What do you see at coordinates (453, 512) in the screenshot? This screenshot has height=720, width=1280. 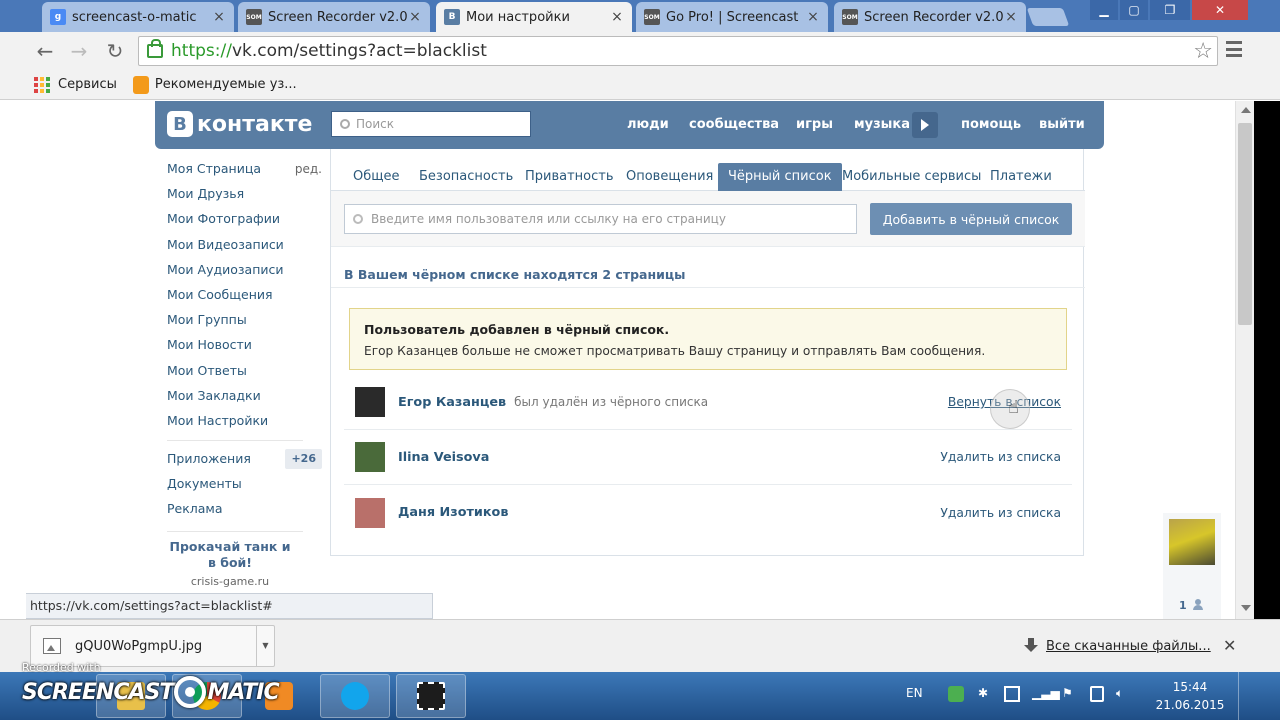 I see `user-name: Даня Изотиков` at bounding box center [453, 512].